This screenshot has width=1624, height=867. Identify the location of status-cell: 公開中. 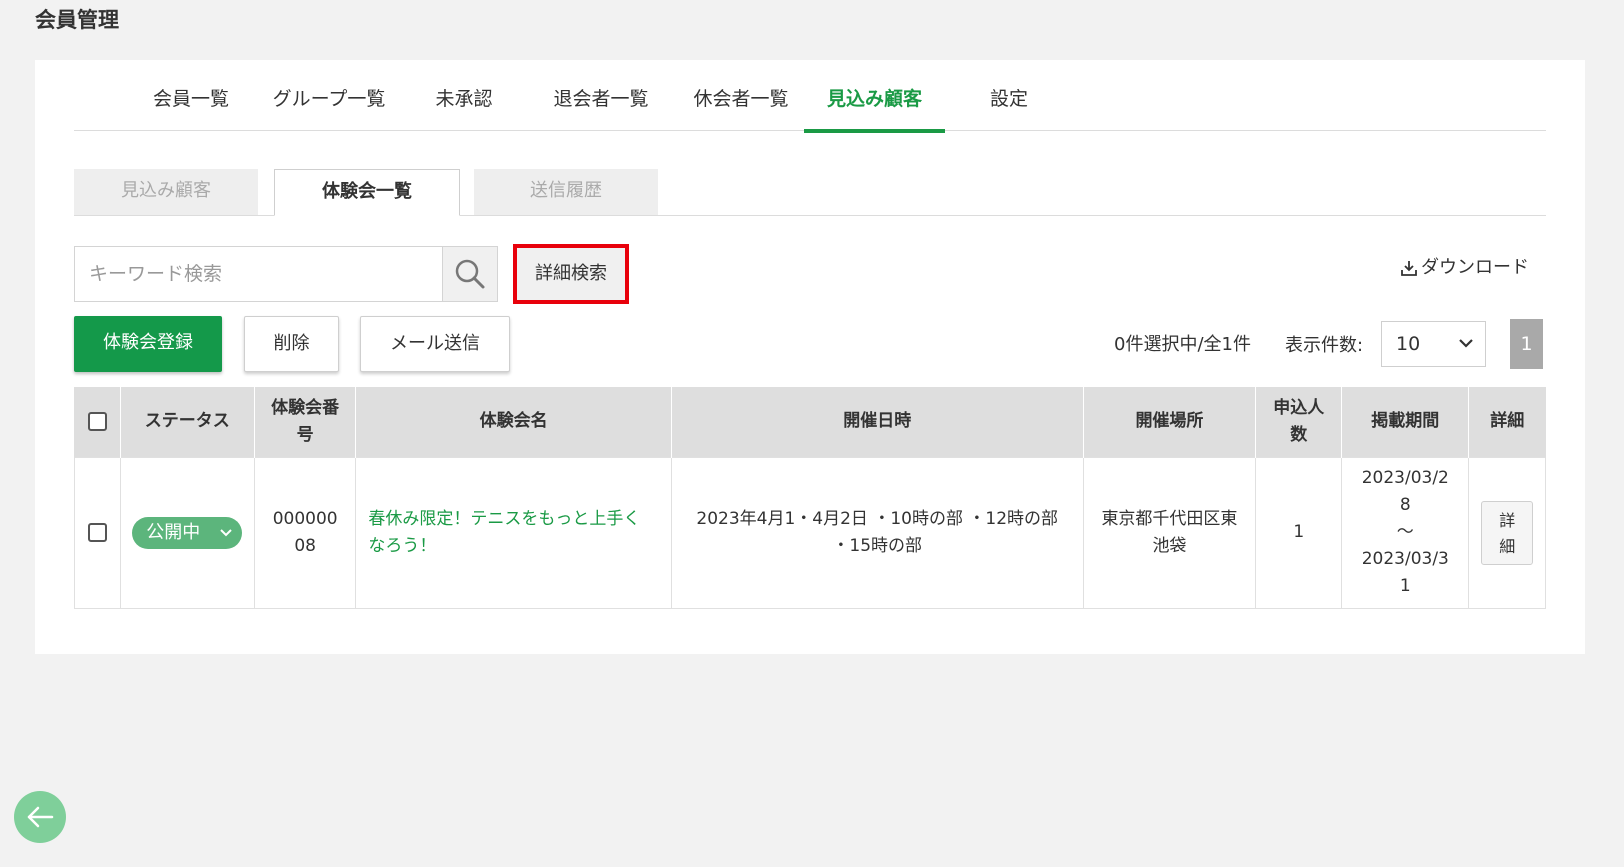
(187, 532).